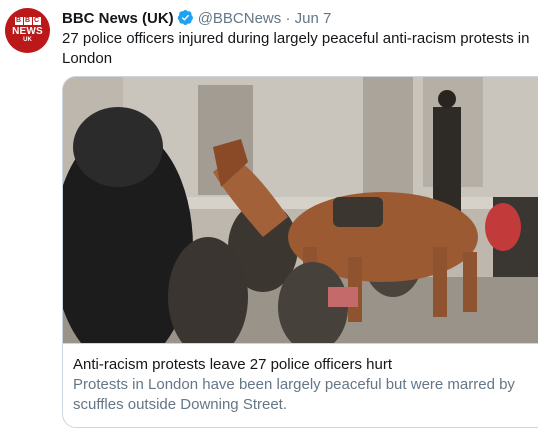 The width and height of the screenshot is (538, 428). I want to click on tweet-date: Jun 7, so click(313, 18).